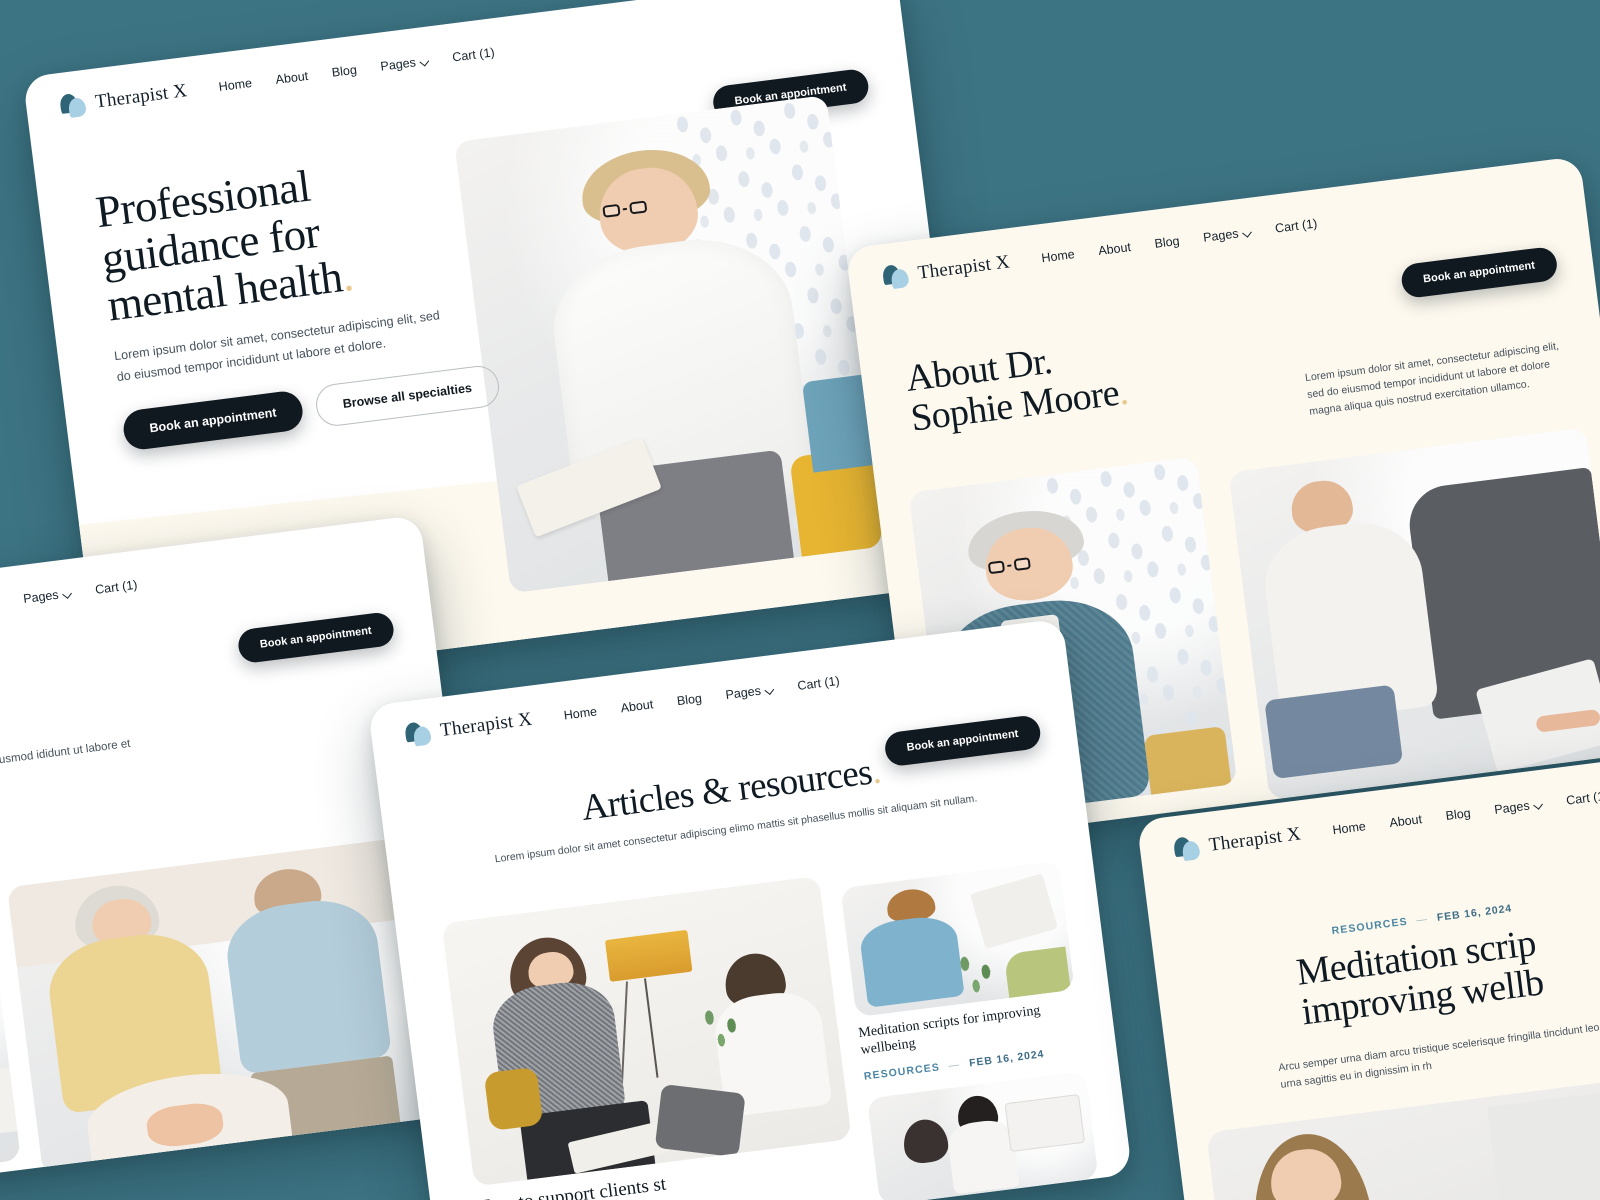  I want to click on side-article-photo, so click(957, 939).